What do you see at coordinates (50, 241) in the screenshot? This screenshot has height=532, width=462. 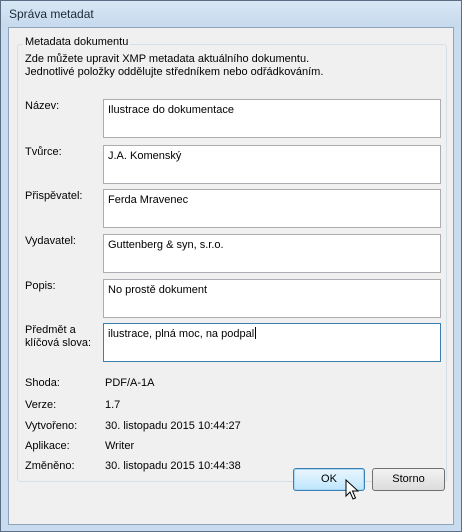 I see `publisher-label: Vydavatel:` at bounding box center [50, 241].